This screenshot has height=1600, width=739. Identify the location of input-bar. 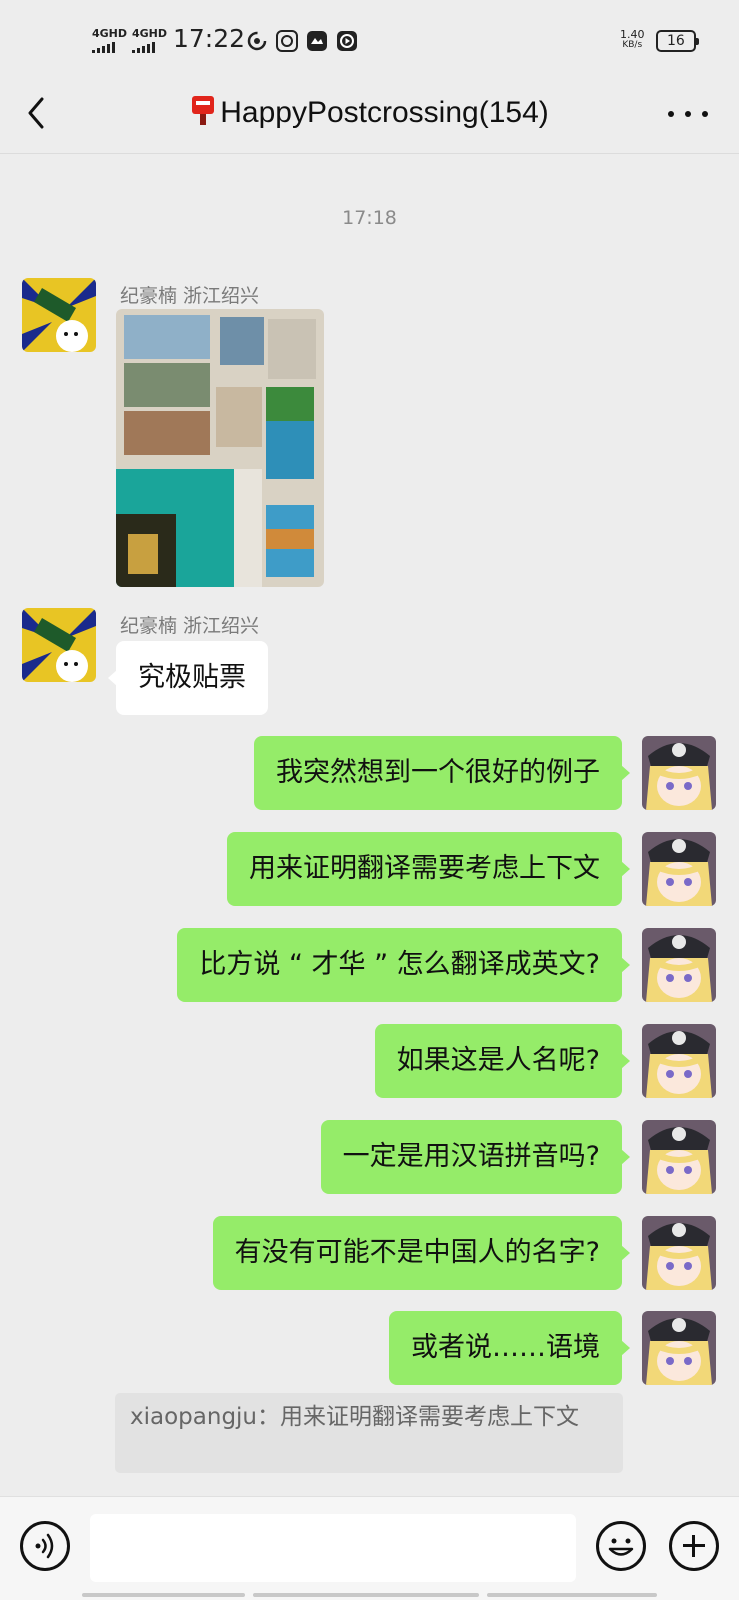
(369, 1548).